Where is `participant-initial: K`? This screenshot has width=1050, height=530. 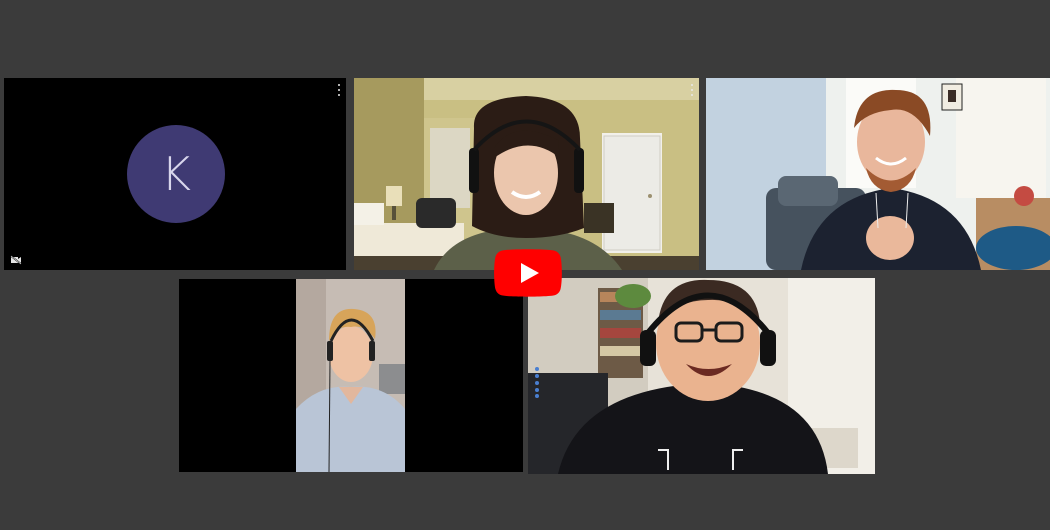 participant-initial: K is located at coordinates (176, 174).